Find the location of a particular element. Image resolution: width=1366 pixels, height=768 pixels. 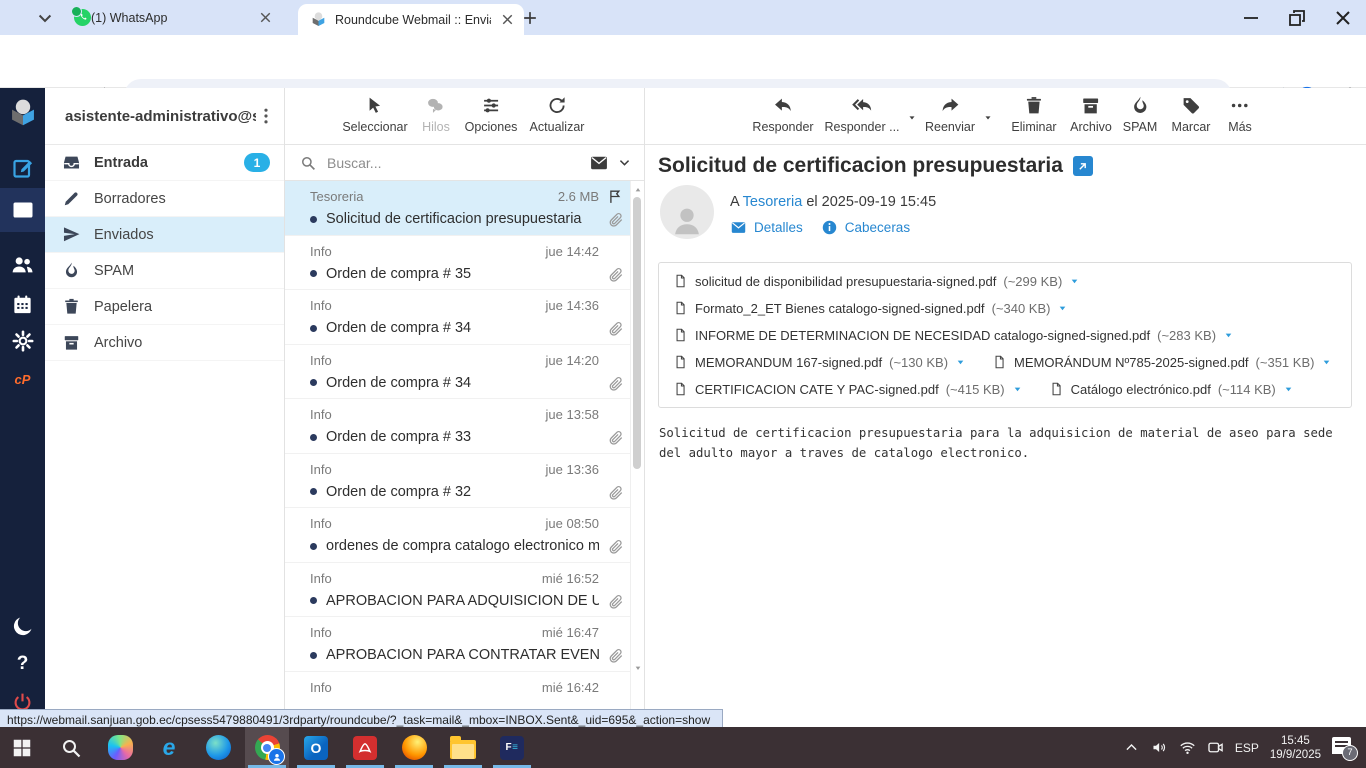

refresh-button: Actualizar is located at coordinates (557, 114).